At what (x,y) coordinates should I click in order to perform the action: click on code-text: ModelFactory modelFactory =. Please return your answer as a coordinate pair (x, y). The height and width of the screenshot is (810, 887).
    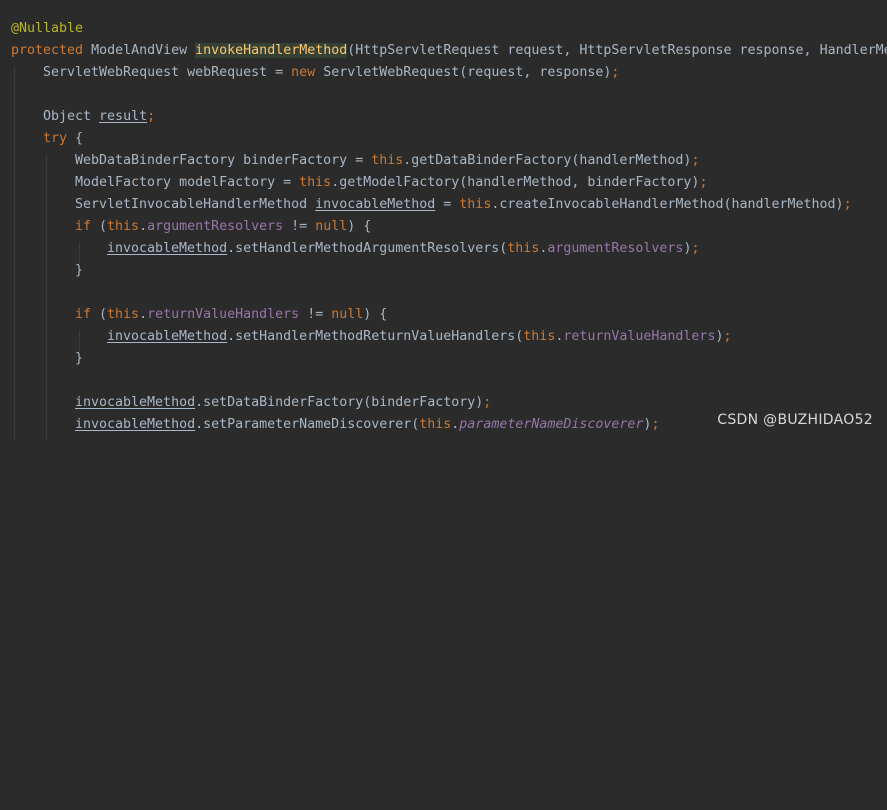
    Looking at the image, I should click on (187, 182).